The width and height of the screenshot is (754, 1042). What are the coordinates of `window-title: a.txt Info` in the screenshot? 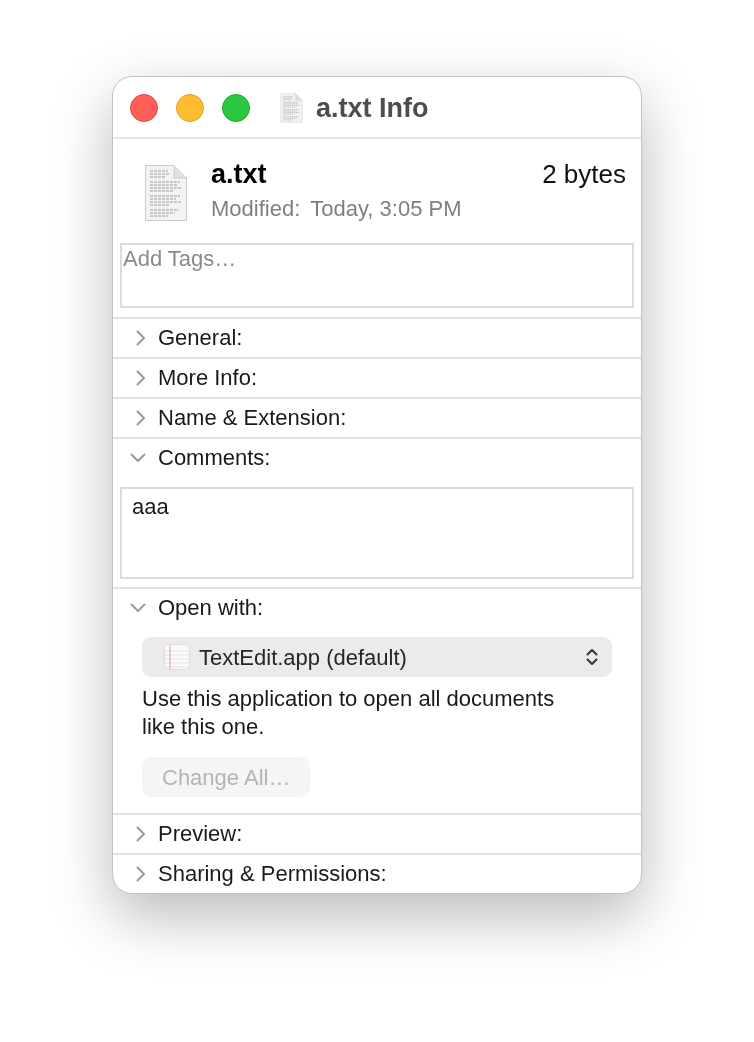 It's located at (372, 108).